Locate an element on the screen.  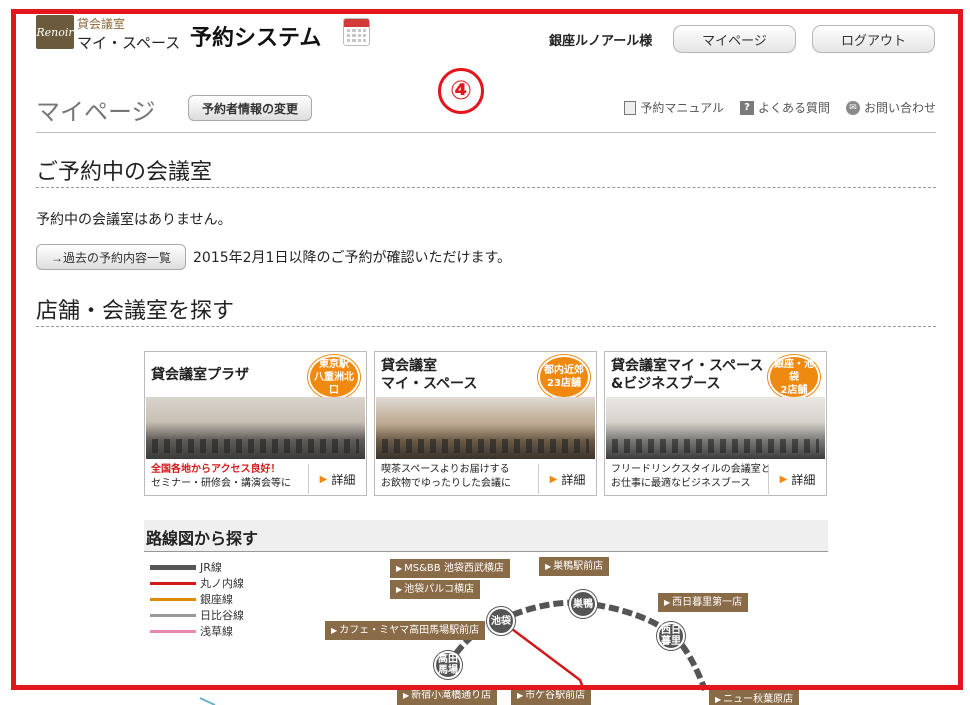
shop-link: ▶ 西日暮里第一店 is located at coordinates (703, 602).